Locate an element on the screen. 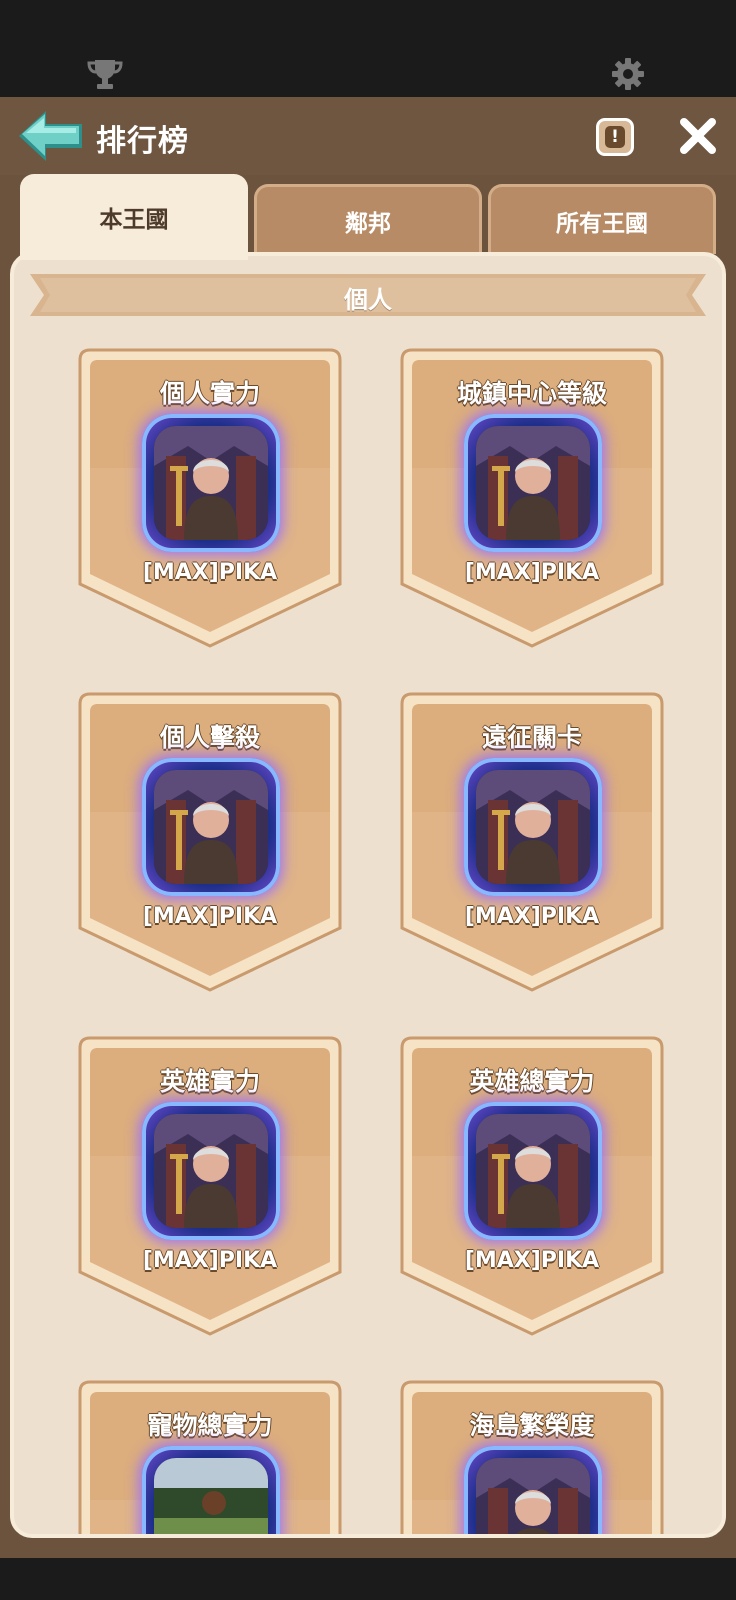  ranking-card-hero-power: 英雄實力 [MAX]PIKA is located at coordinates (210, 1186).